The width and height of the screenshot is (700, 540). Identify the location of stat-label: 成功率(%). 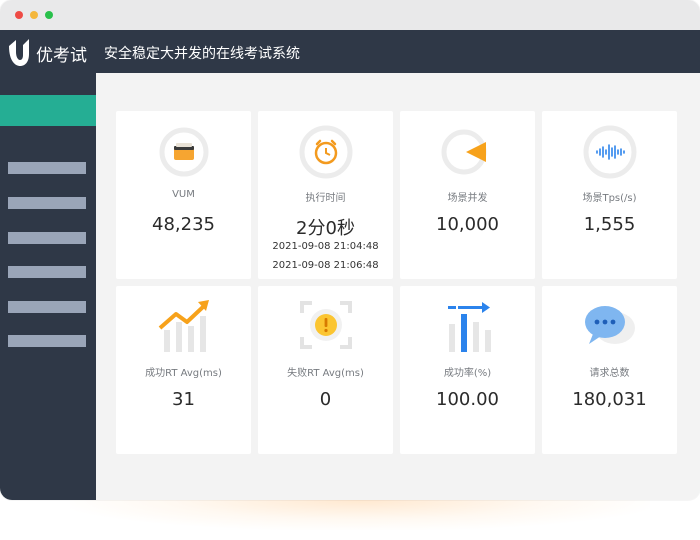
(467, 373).